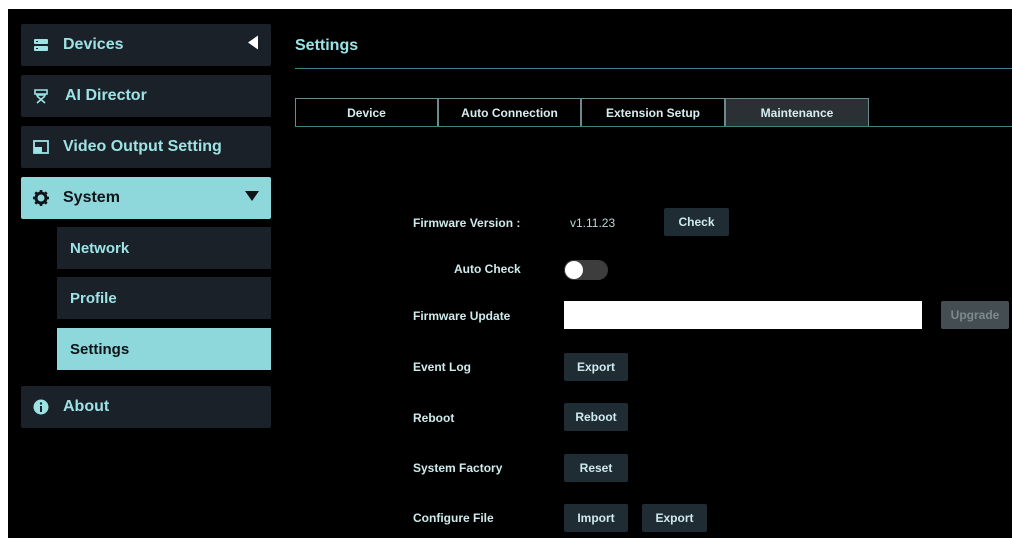  I want to click on sidebar-subitem-settings: Settings, so click(164, 349).